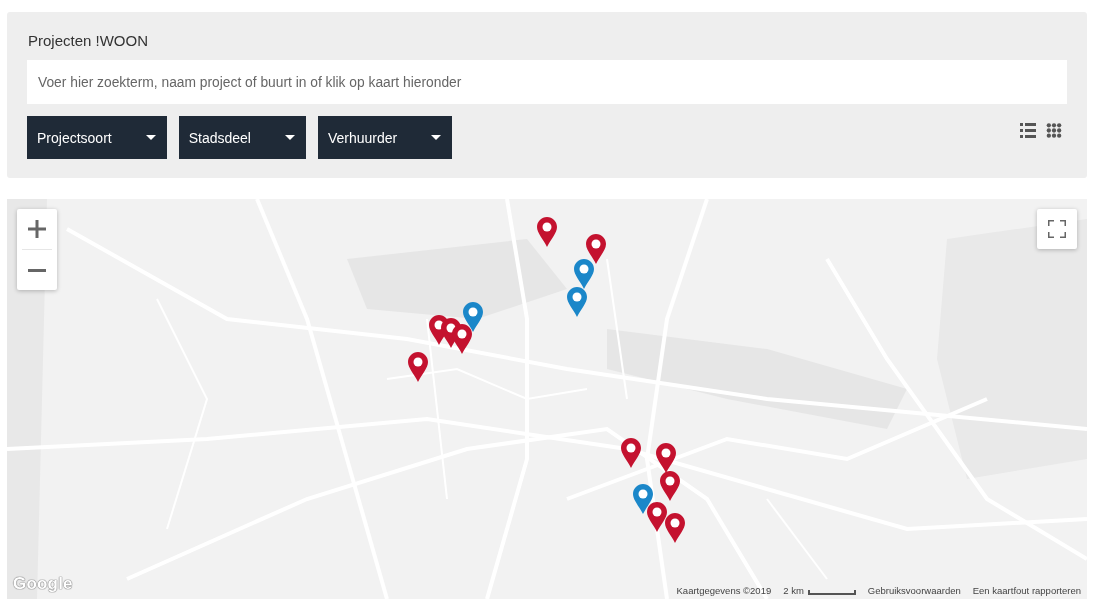 Image resolution: width=1098 pixels, height=605 pixels. I want to click on plus-icon, so click(37, 229).